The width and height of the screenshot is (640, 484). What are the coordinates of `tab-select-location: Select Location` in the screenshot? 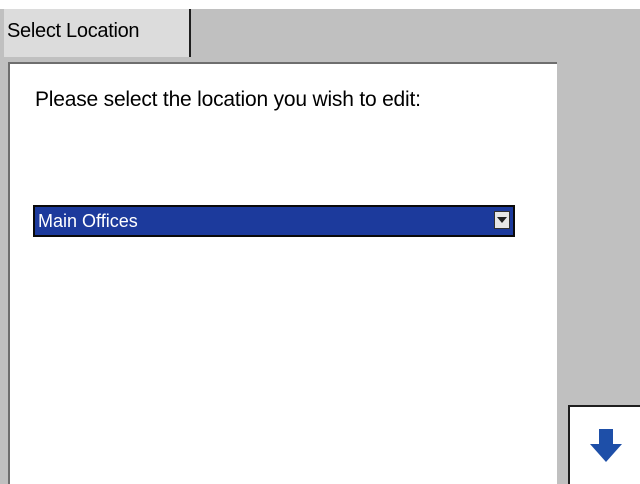 It's located at (97, 33).